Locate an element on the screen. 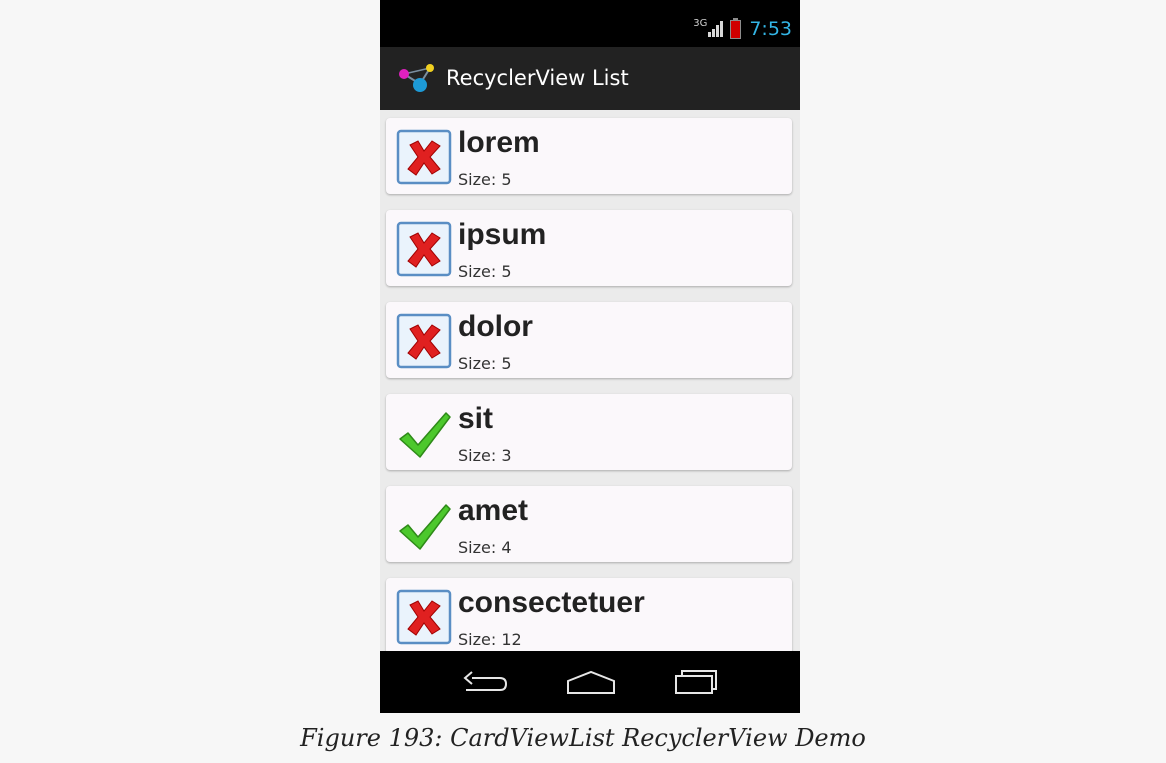 Image resolution: width=1166 pixels, height=763 pixels. back-icon is located at coordinates (485, 682).